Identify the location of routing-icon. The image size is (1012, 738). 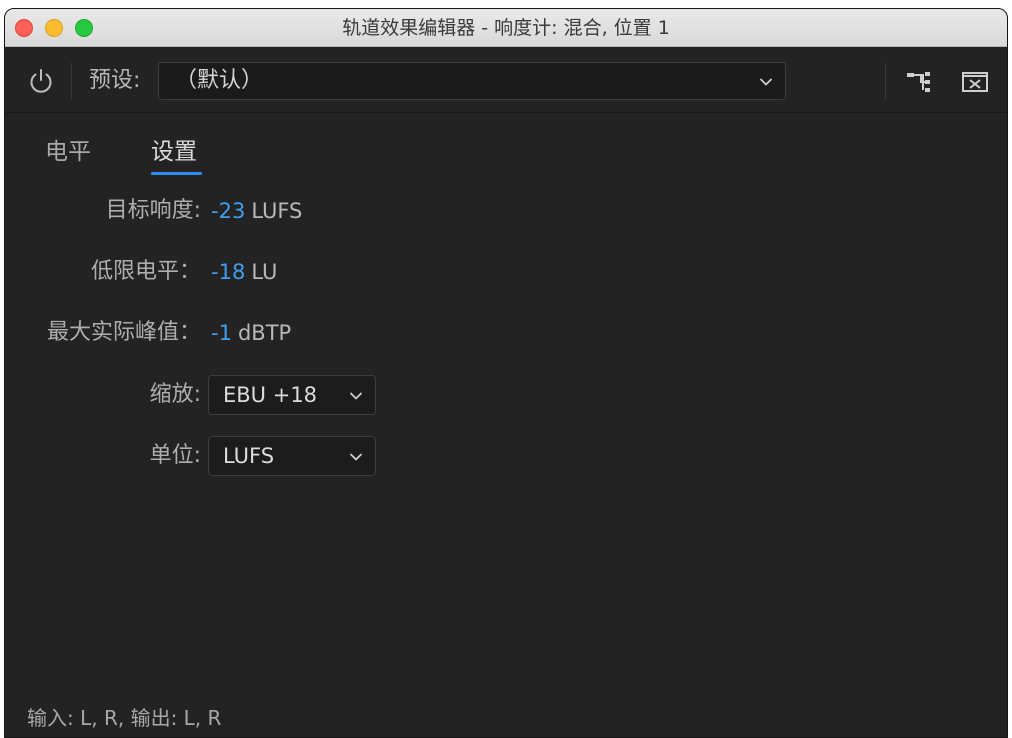
(920, 82).